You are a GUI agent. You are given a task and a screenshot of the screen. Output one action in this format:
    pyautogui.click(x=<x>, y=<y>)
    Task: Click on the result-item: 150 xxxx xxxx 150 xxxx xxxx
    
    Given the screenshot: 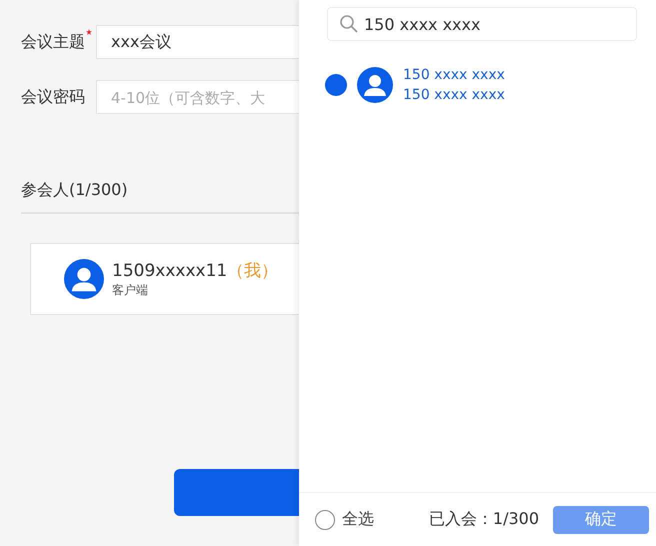 What is the action you would take?
    pyautogui.click(x=490, y=85)
    